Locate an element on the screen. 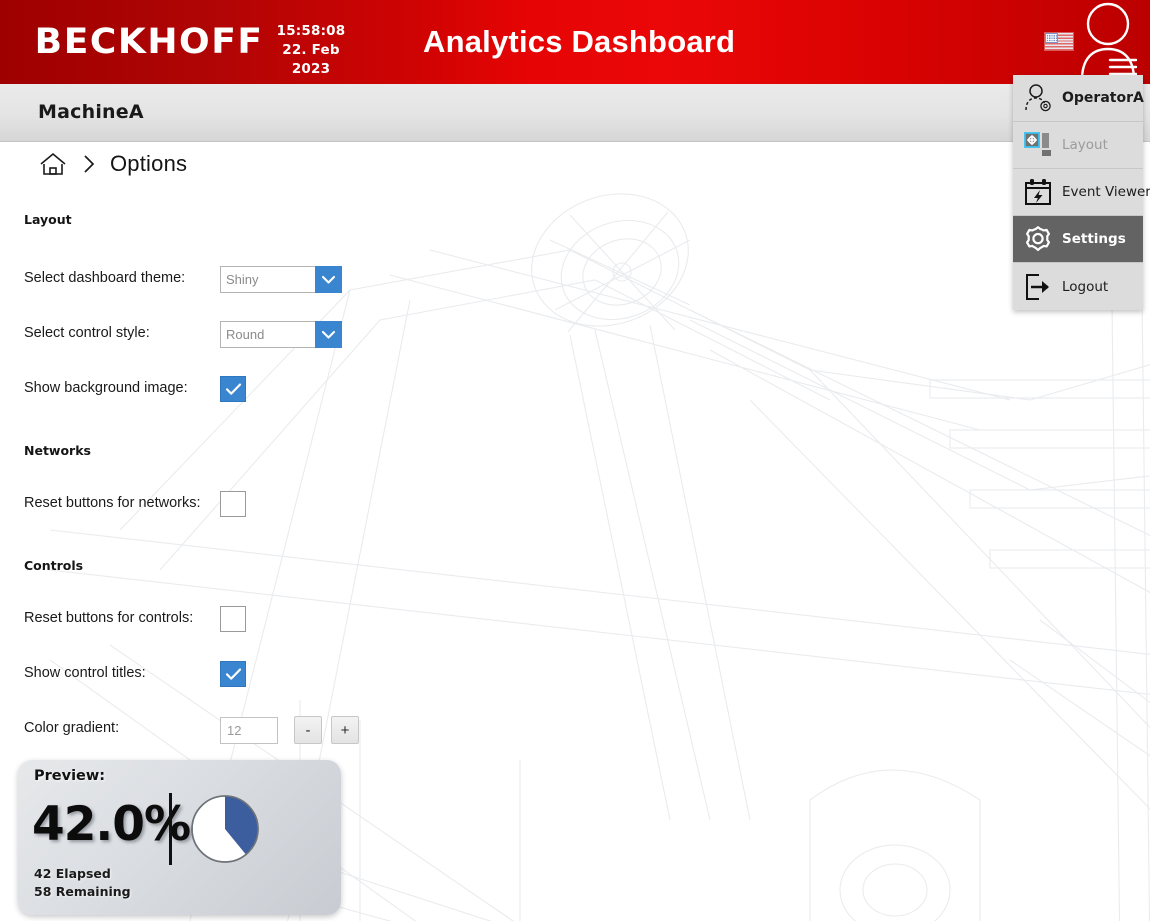 This screenshot has height=921, width=1150. control-show-control-titles is located at coordinates (233, 674).